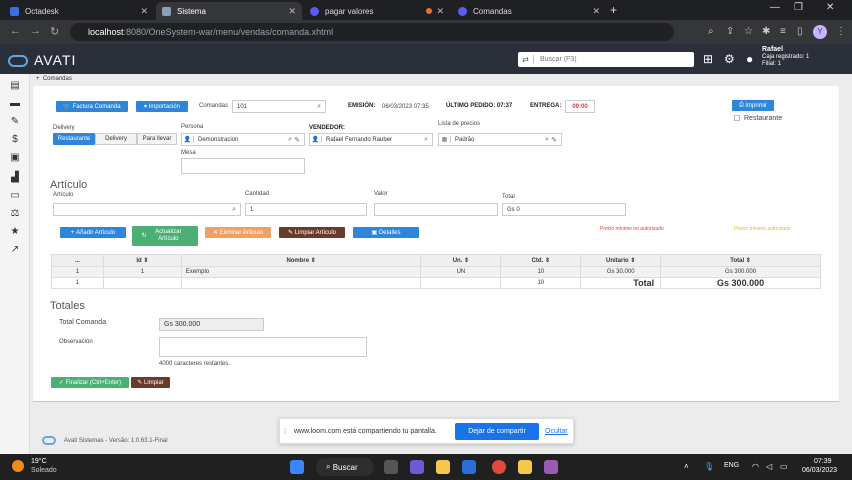 The image size is (852, 480). I want to click on star-icon: ☆, so click(748, 31).